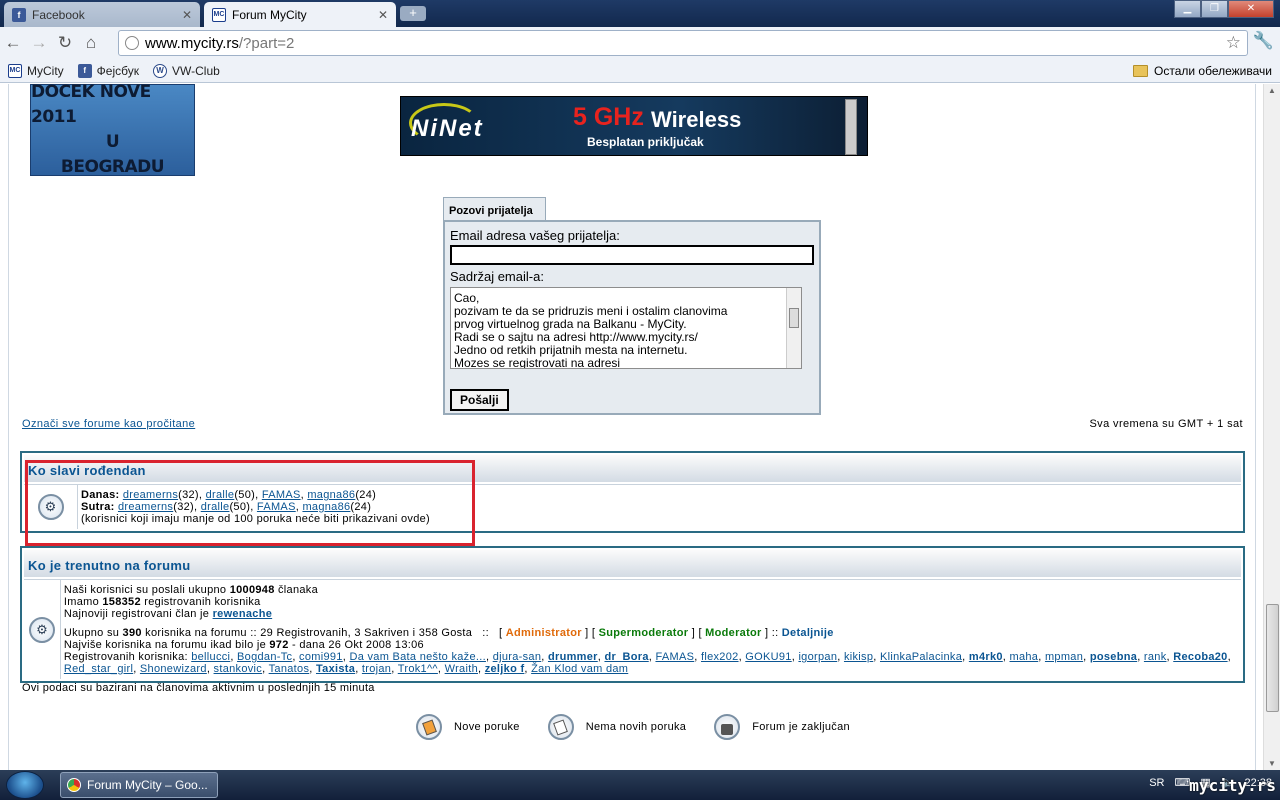 This screenshot has width=1280, height=800. Describe the element at coordinates (1263, 41) in the screenshot. I see `wrench-icon: 🔧` at that location.